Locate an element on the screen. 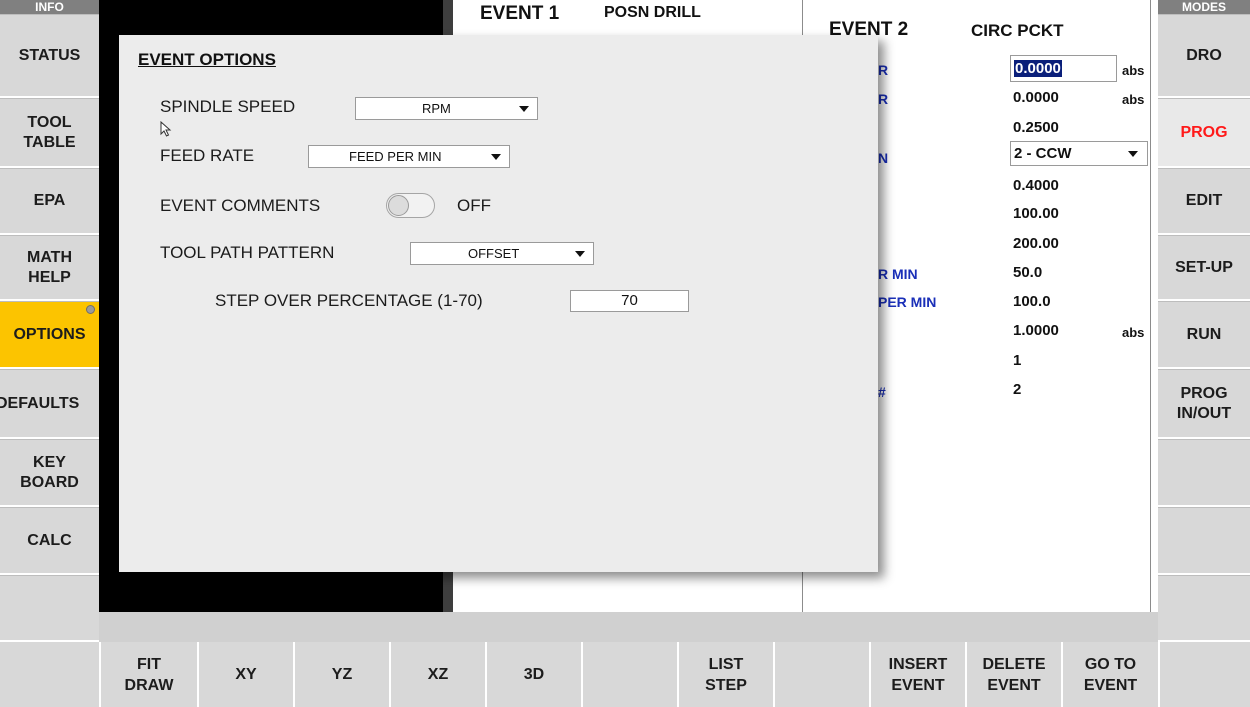  selected-value: 0.0000 is located at coordinates (1038, 68).